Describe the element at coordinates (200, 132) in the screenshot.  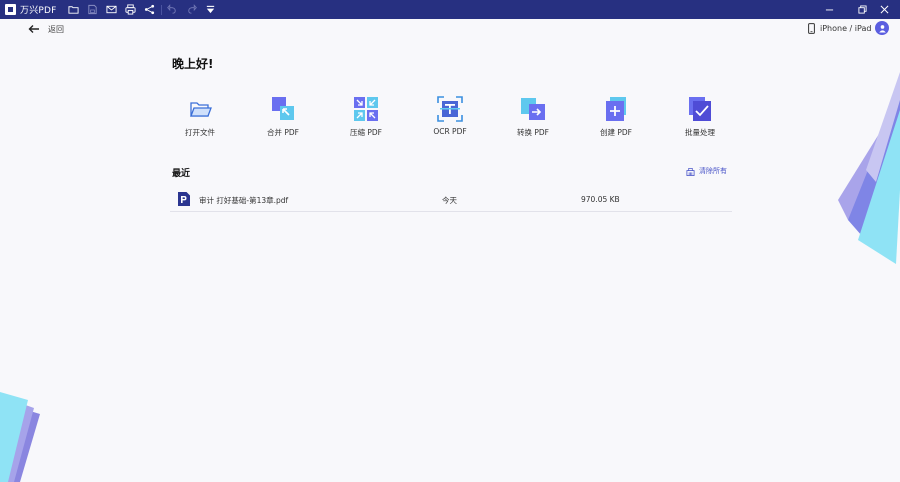
I see `action-label: 打开文件` at that location.